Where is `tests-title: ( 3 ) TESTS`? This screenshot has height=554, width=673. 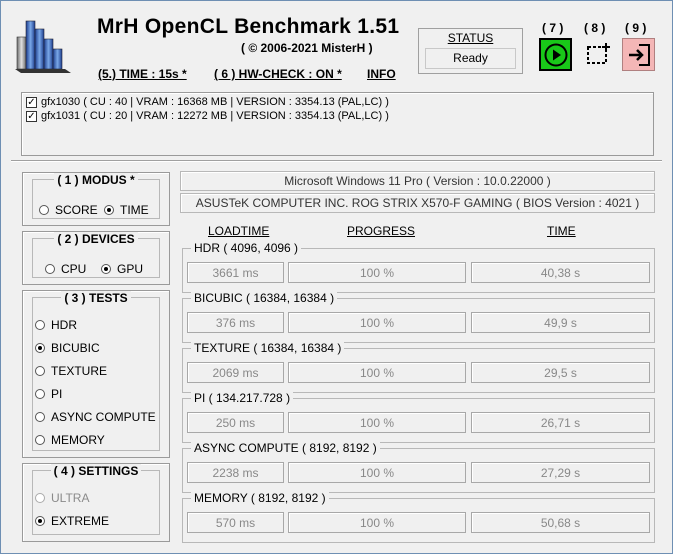 tests-title: ( 3 ) TESTS is located at coordinates (96, 298).